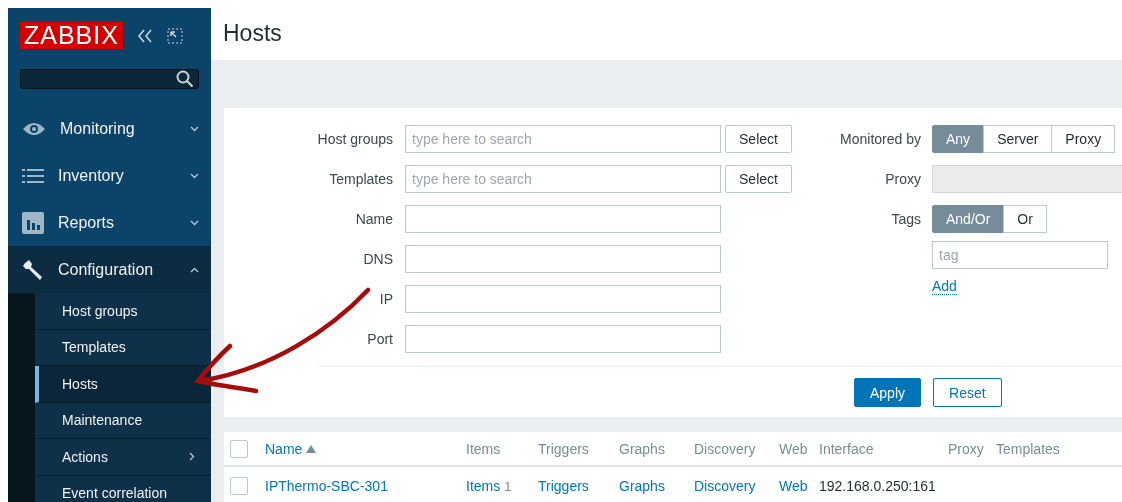  What do you see at coordinates (192, 457) in the screenshot?
I see `chevron-right-icon` at bounding box center [192, 457].